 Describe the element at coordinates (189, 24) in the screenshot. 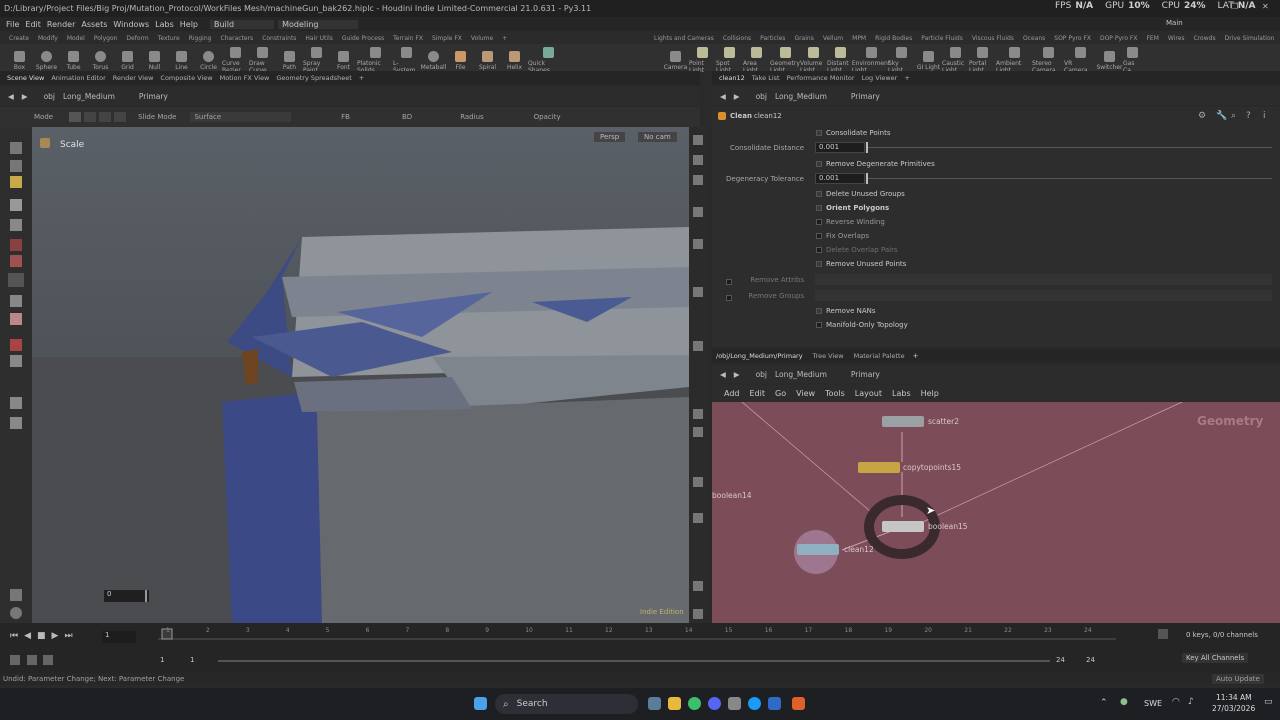

I see `menu-help: Help` at that location.